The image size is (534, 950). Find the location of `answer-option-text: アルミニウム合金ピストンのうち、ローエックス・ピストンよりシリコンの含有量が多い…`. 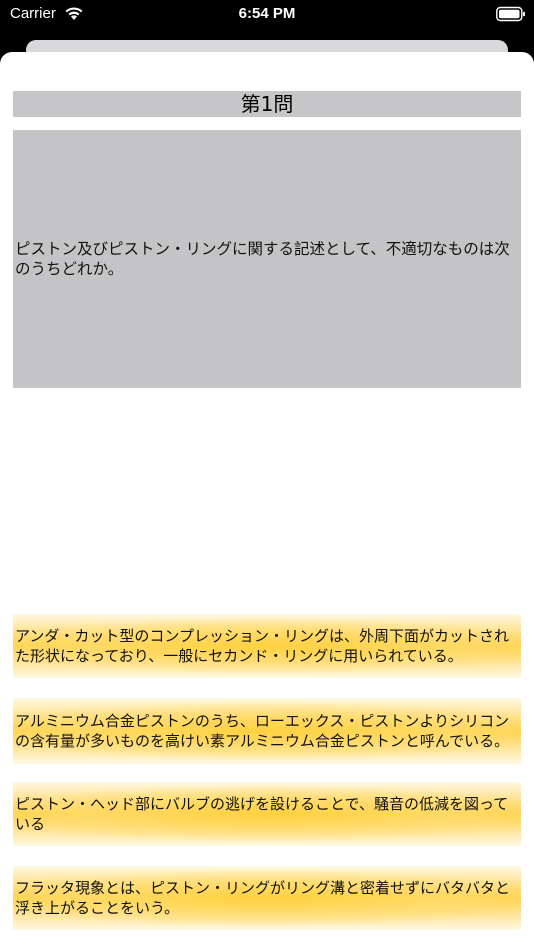

answer-option-text: アルミニウム合金ピストンのうち、ローエックス・ピストンよりシリコンの含有量が多い… is located at coordinates (262, 731).